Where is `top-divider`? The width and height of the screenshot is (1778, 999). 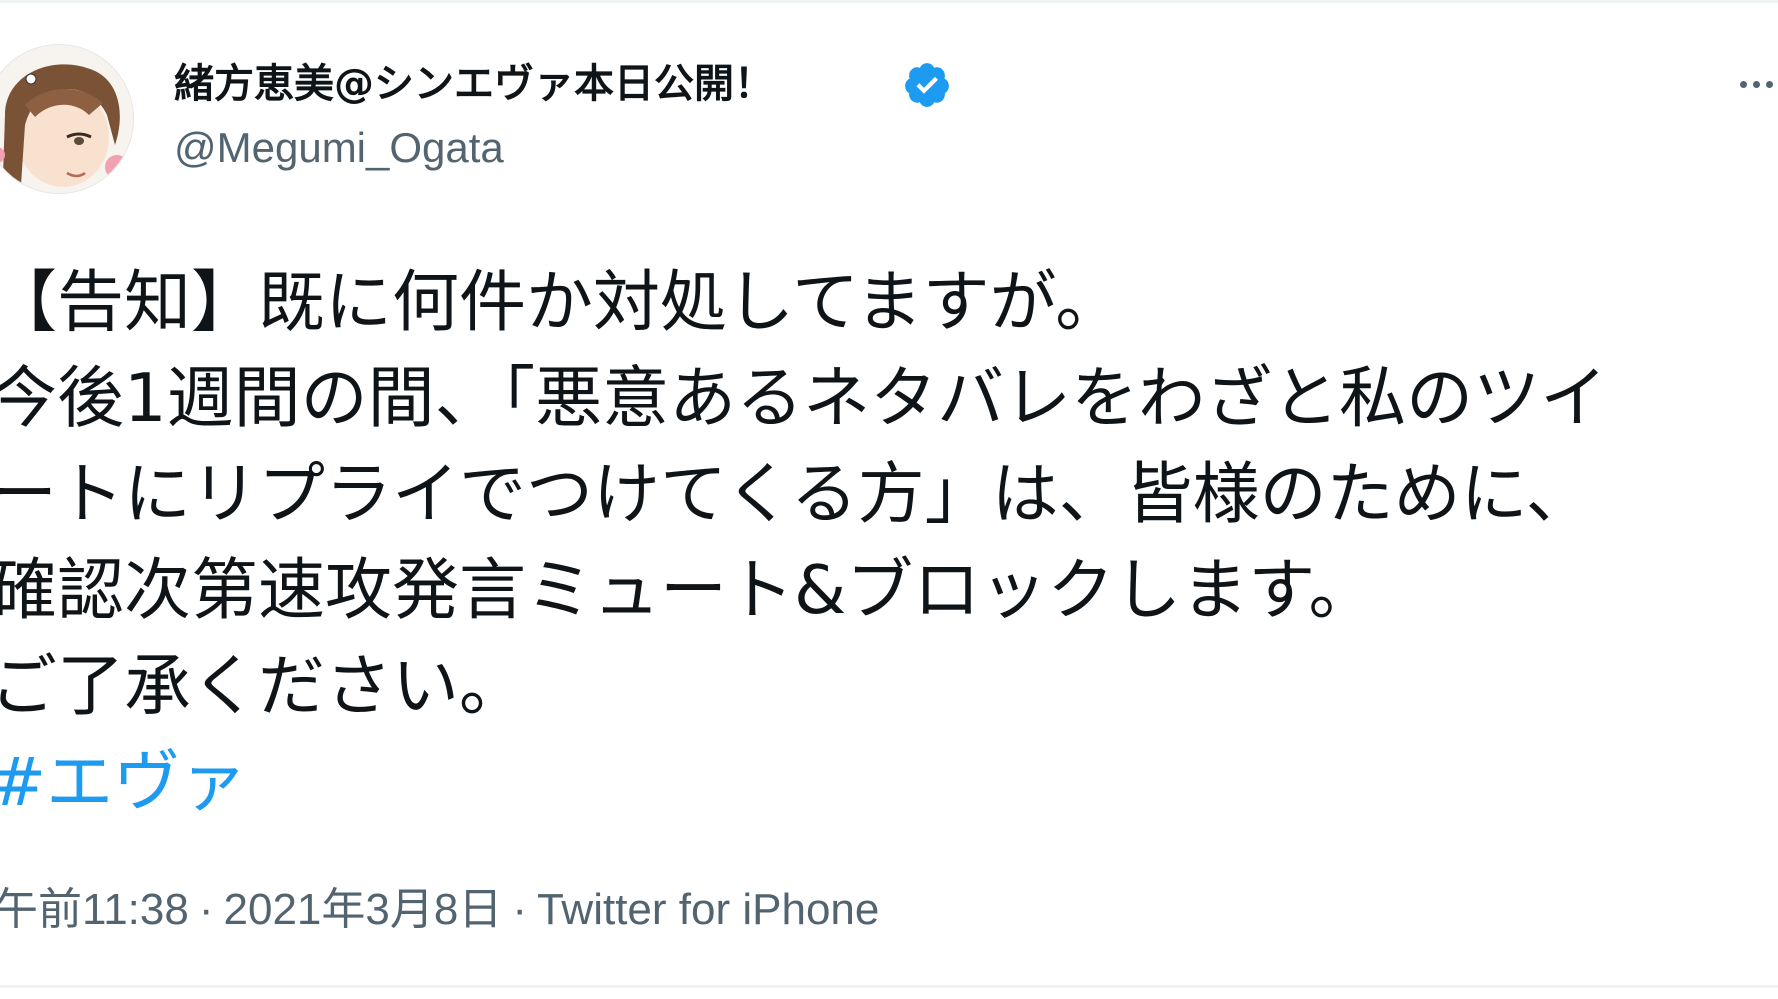 top-divider is located at coordinates (889, 1).